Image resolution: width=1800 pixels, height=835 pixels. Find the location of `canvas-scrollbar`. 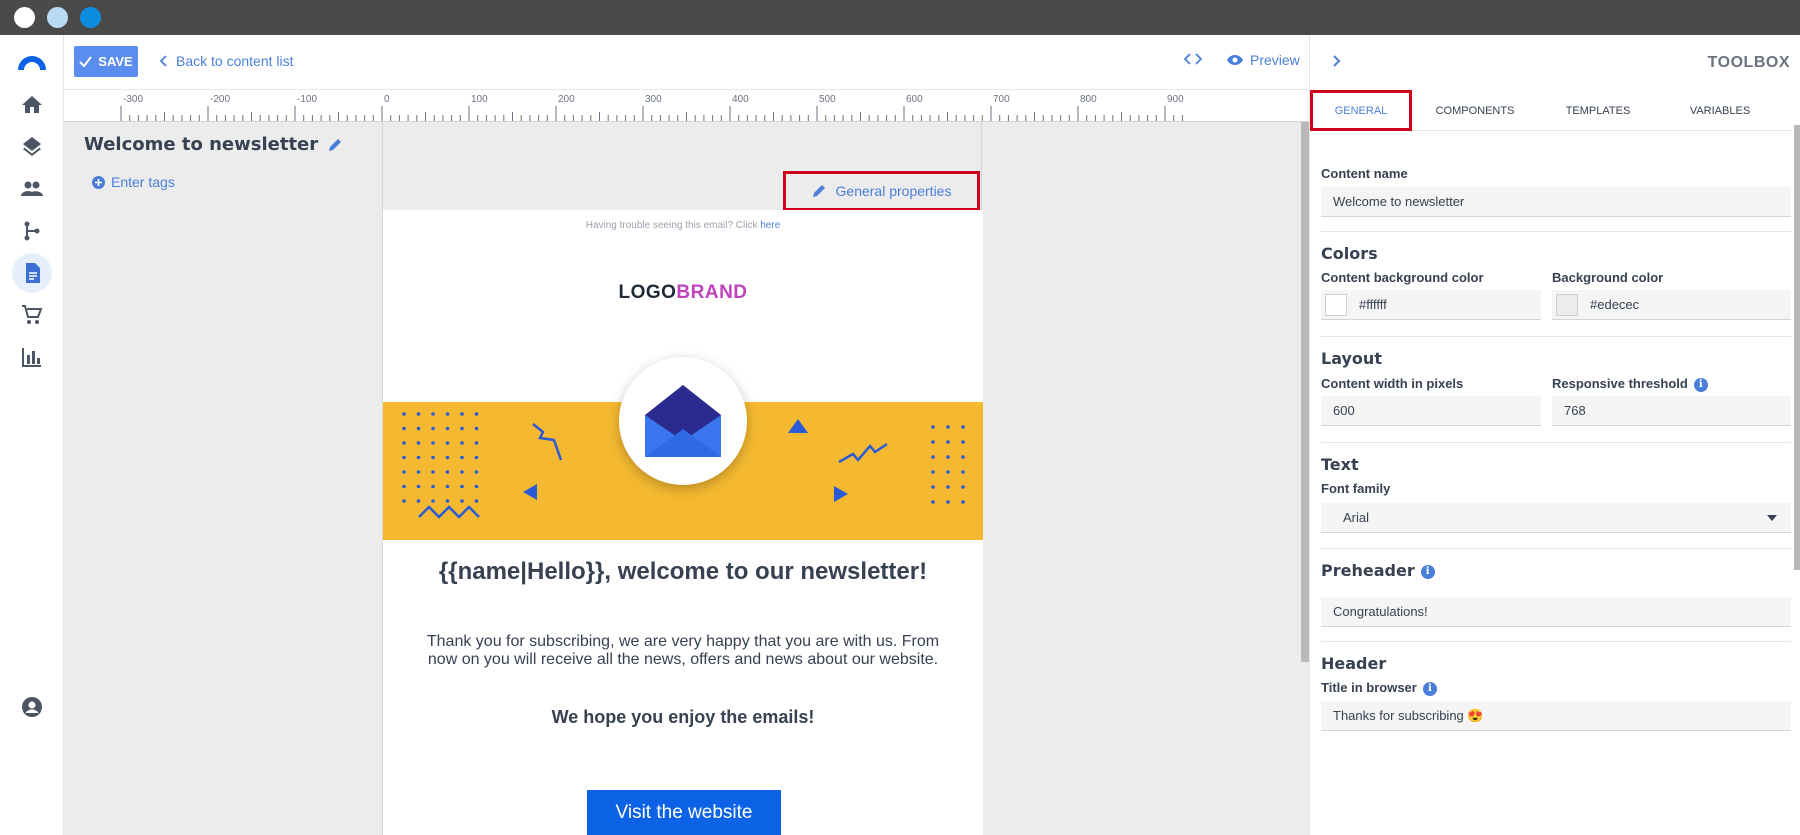

canvas-scrollbar is located at coordinates (1305, 392).